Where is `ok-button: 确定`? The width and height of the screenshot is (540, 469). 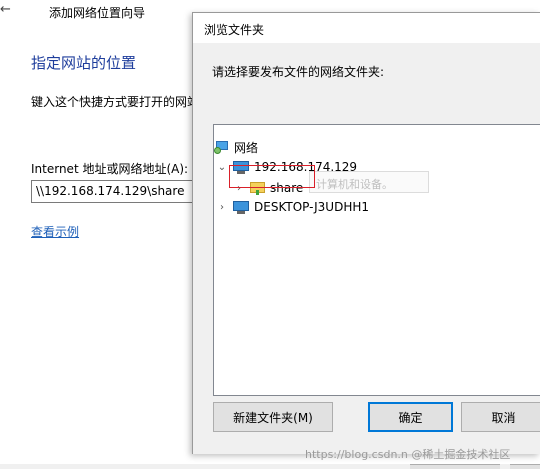 ok-button: 确定 is located at coordinates (410, 417).